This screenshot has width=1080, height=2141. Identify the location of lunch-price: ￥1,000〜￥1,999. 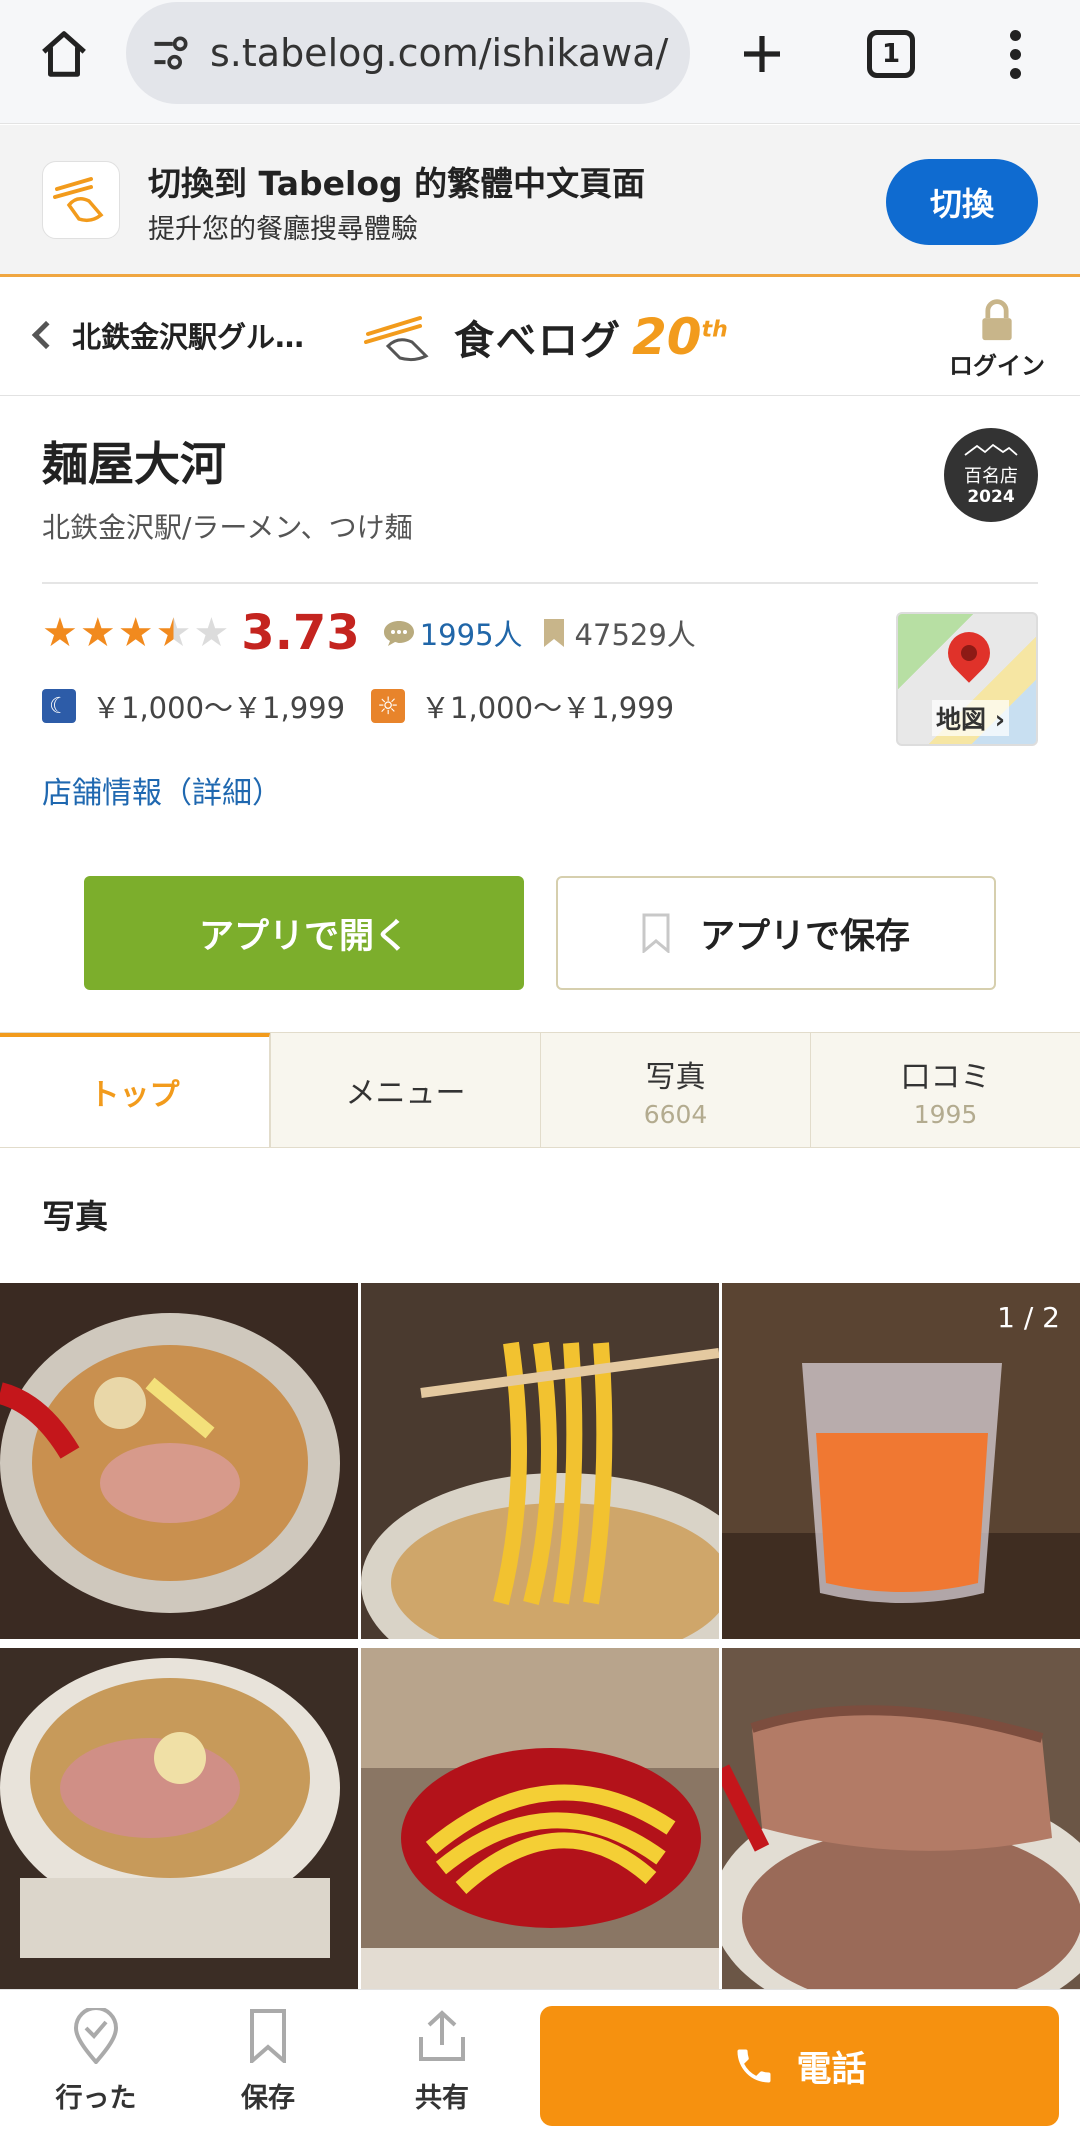
(548, 708).